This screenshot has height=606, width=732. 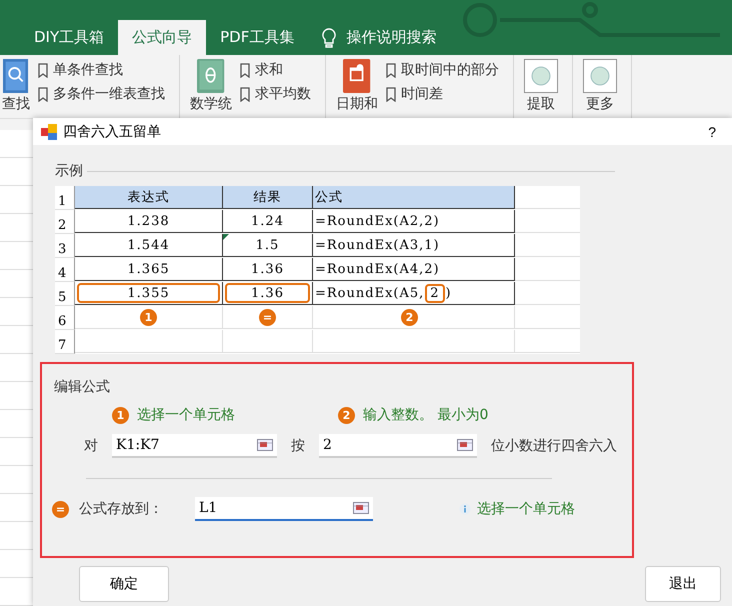 What do you see at coordinates (124, 584) in the screenshot?
I see `ok-button: 确定` at bounding box center [124, 584].